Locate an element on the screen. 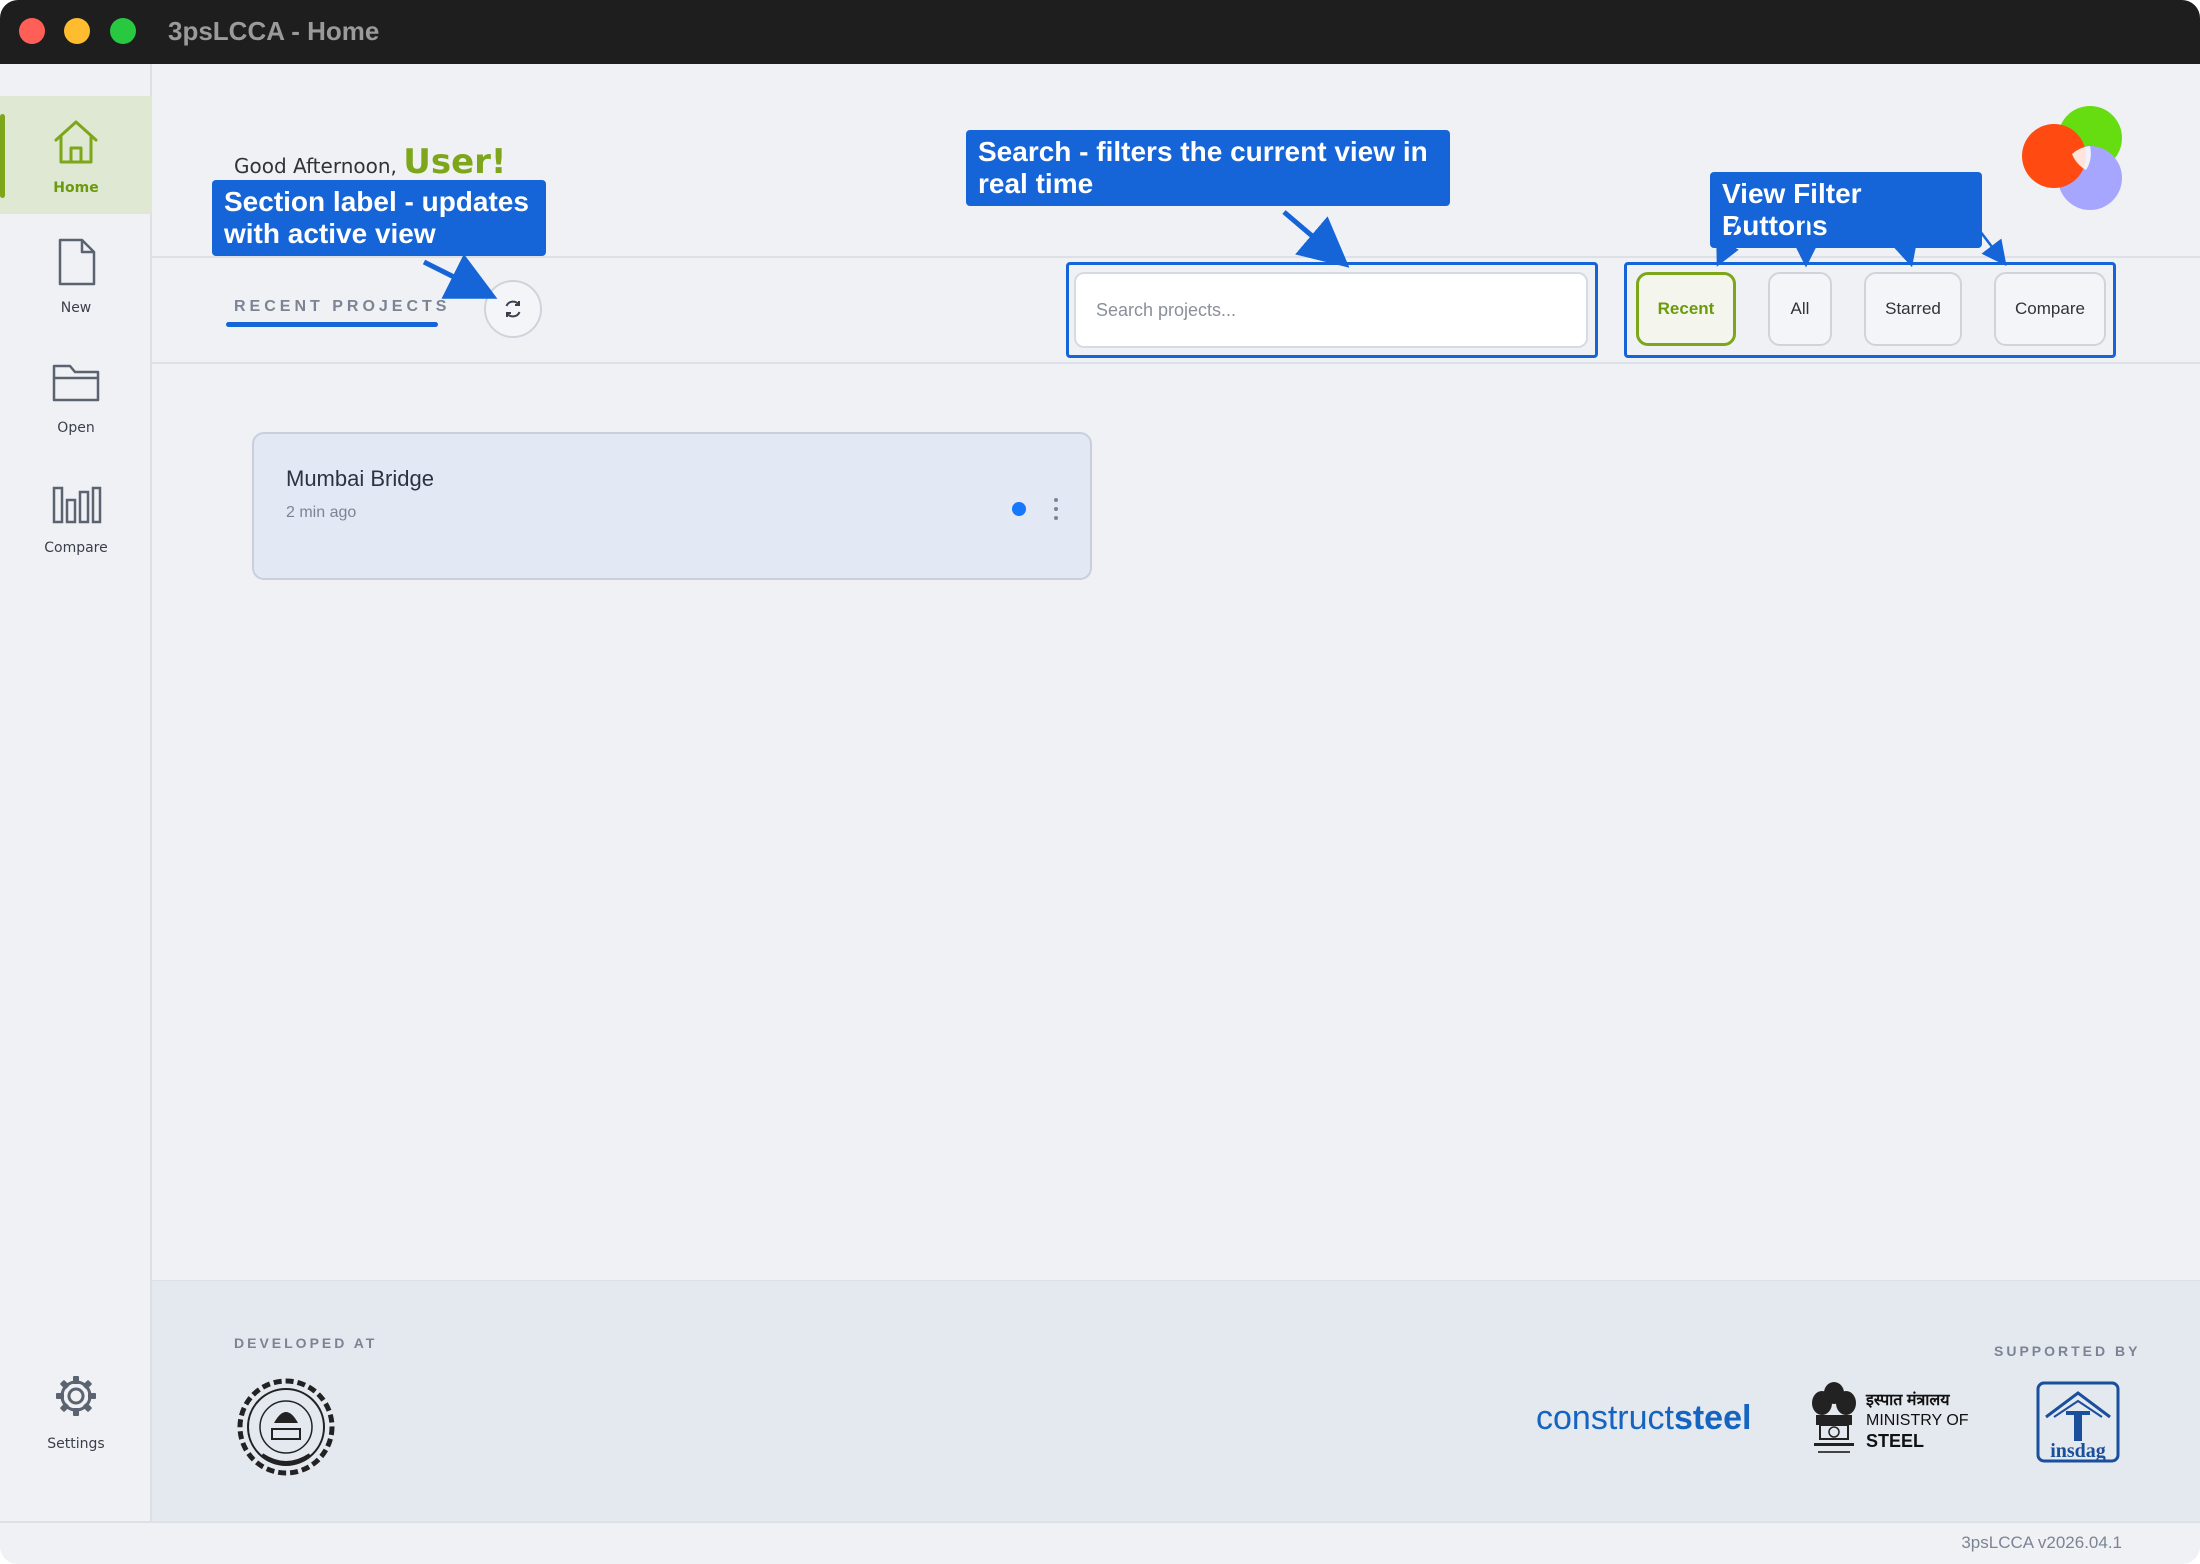  refresh-icon is located at coordinates (513, 309).